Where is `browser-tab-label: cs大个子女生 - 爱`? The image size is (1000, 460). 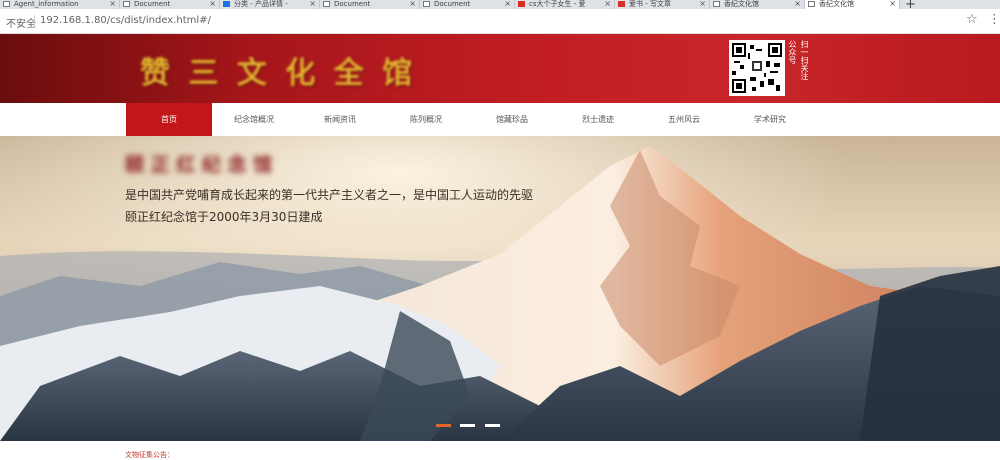
browser-tab-label: cs大个子女生 - 爱 is located at coordinates (557, 4).